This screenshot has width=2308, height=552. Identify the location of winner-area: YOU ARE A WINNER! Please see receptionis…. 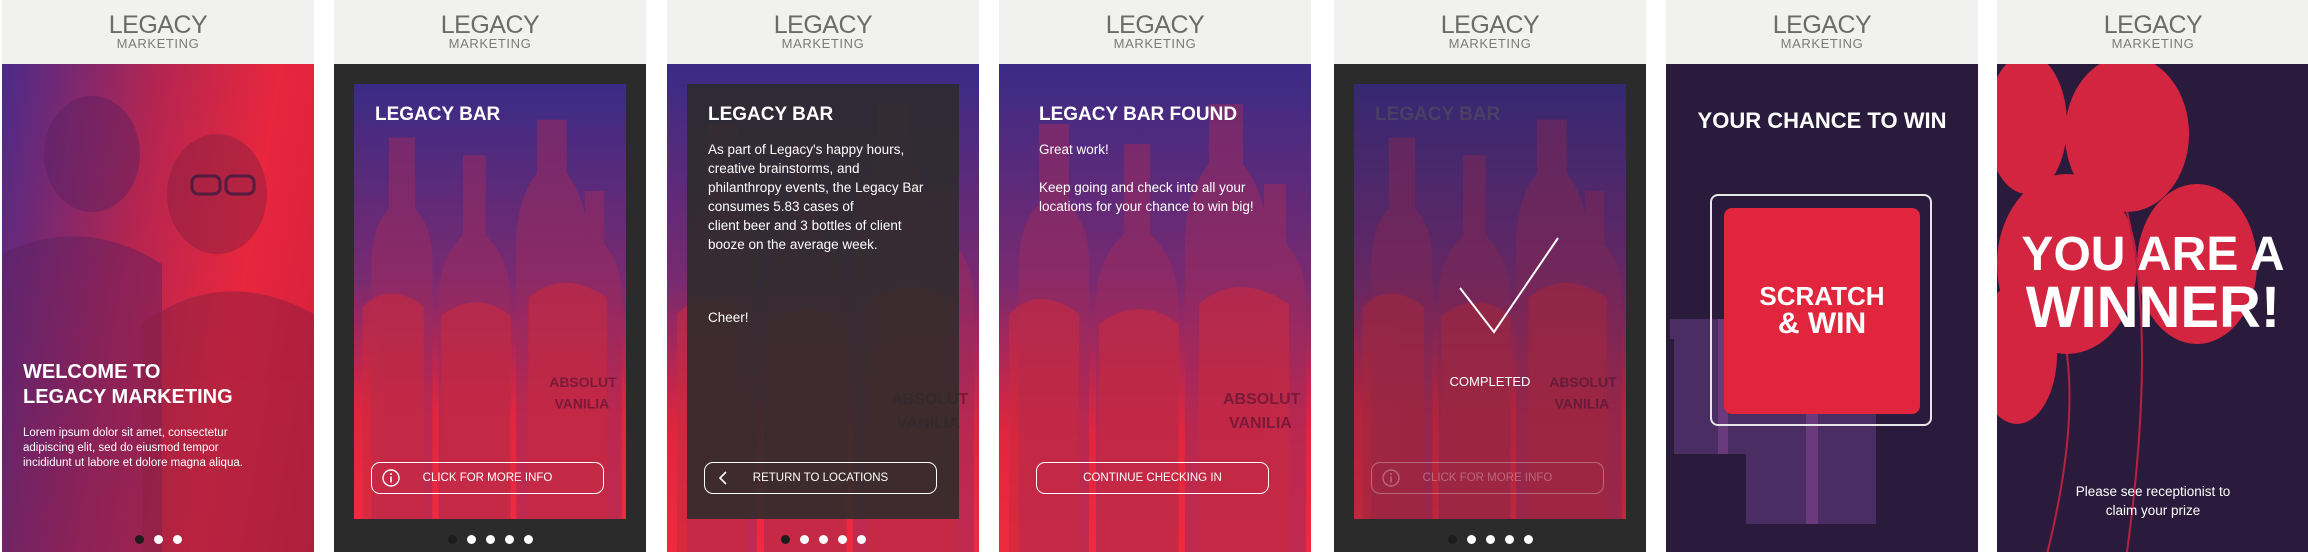
(2152, 308).